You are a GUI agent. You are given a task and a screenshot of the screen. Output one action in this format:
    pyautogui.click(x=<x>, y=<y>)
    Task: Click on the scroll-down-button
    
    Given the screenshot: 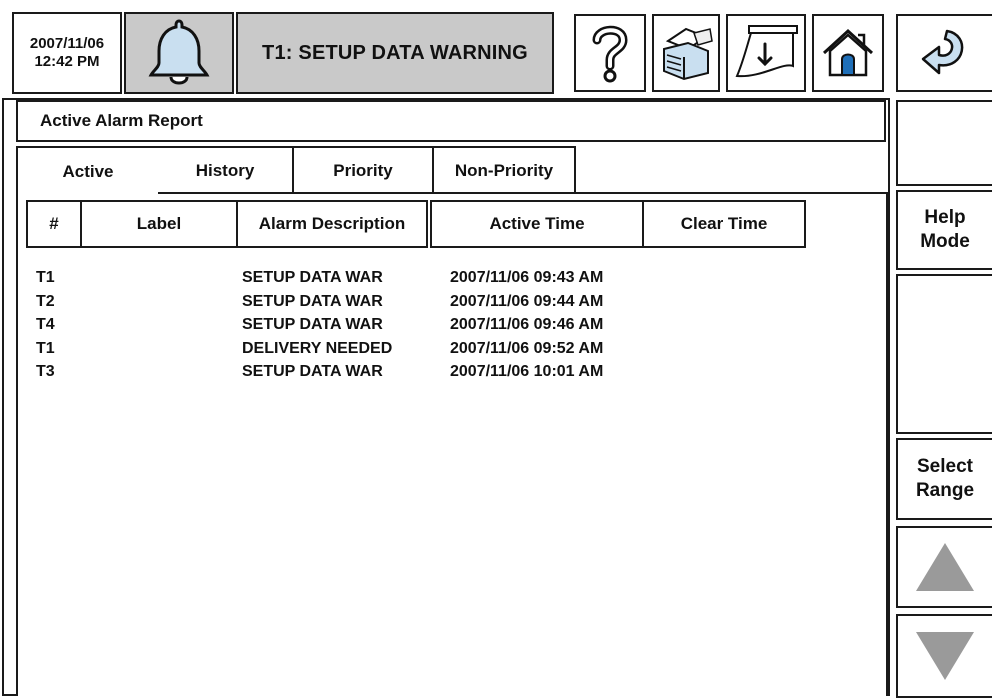 What is the action you would take?
    pyautogui.click(x=944, y=656)
    